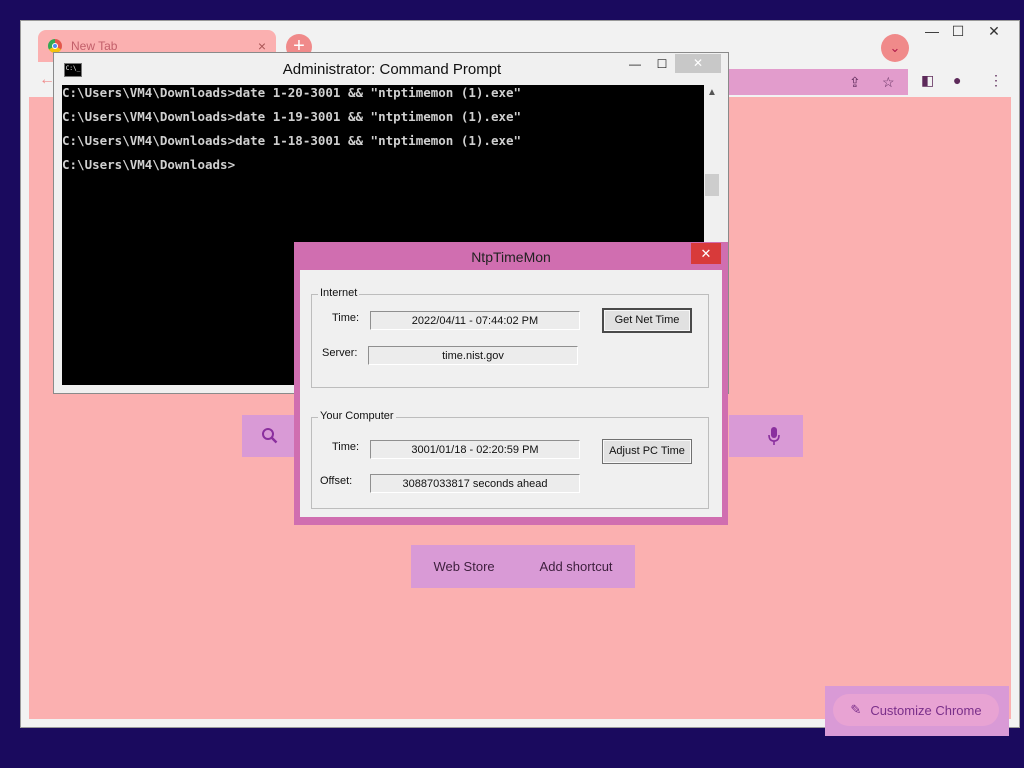  I want to click on tab-search-button: ⌄, so click(895, 48).